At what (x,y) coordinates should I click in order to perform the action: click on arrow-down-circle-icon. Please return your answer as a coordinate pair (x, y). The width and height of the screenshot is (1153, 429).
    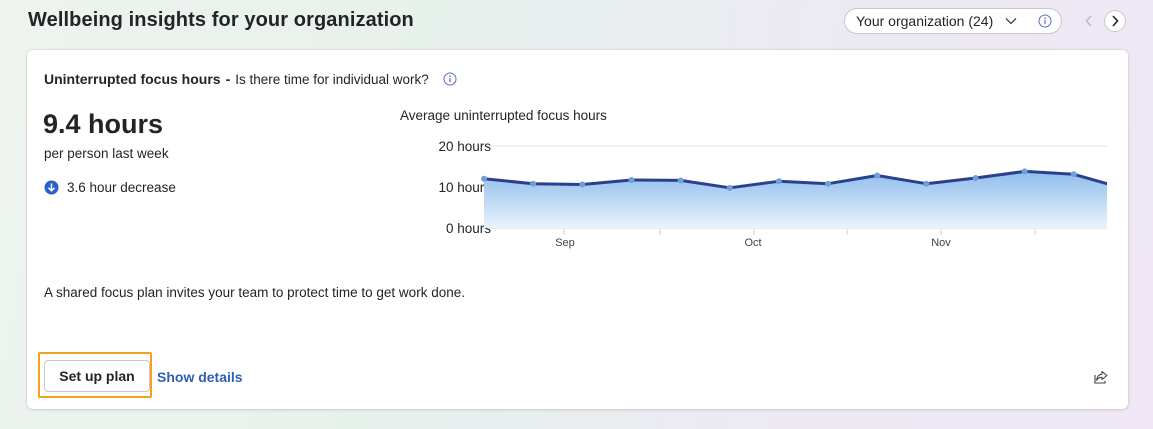
    Looking at the image, I should click on (51, 187).